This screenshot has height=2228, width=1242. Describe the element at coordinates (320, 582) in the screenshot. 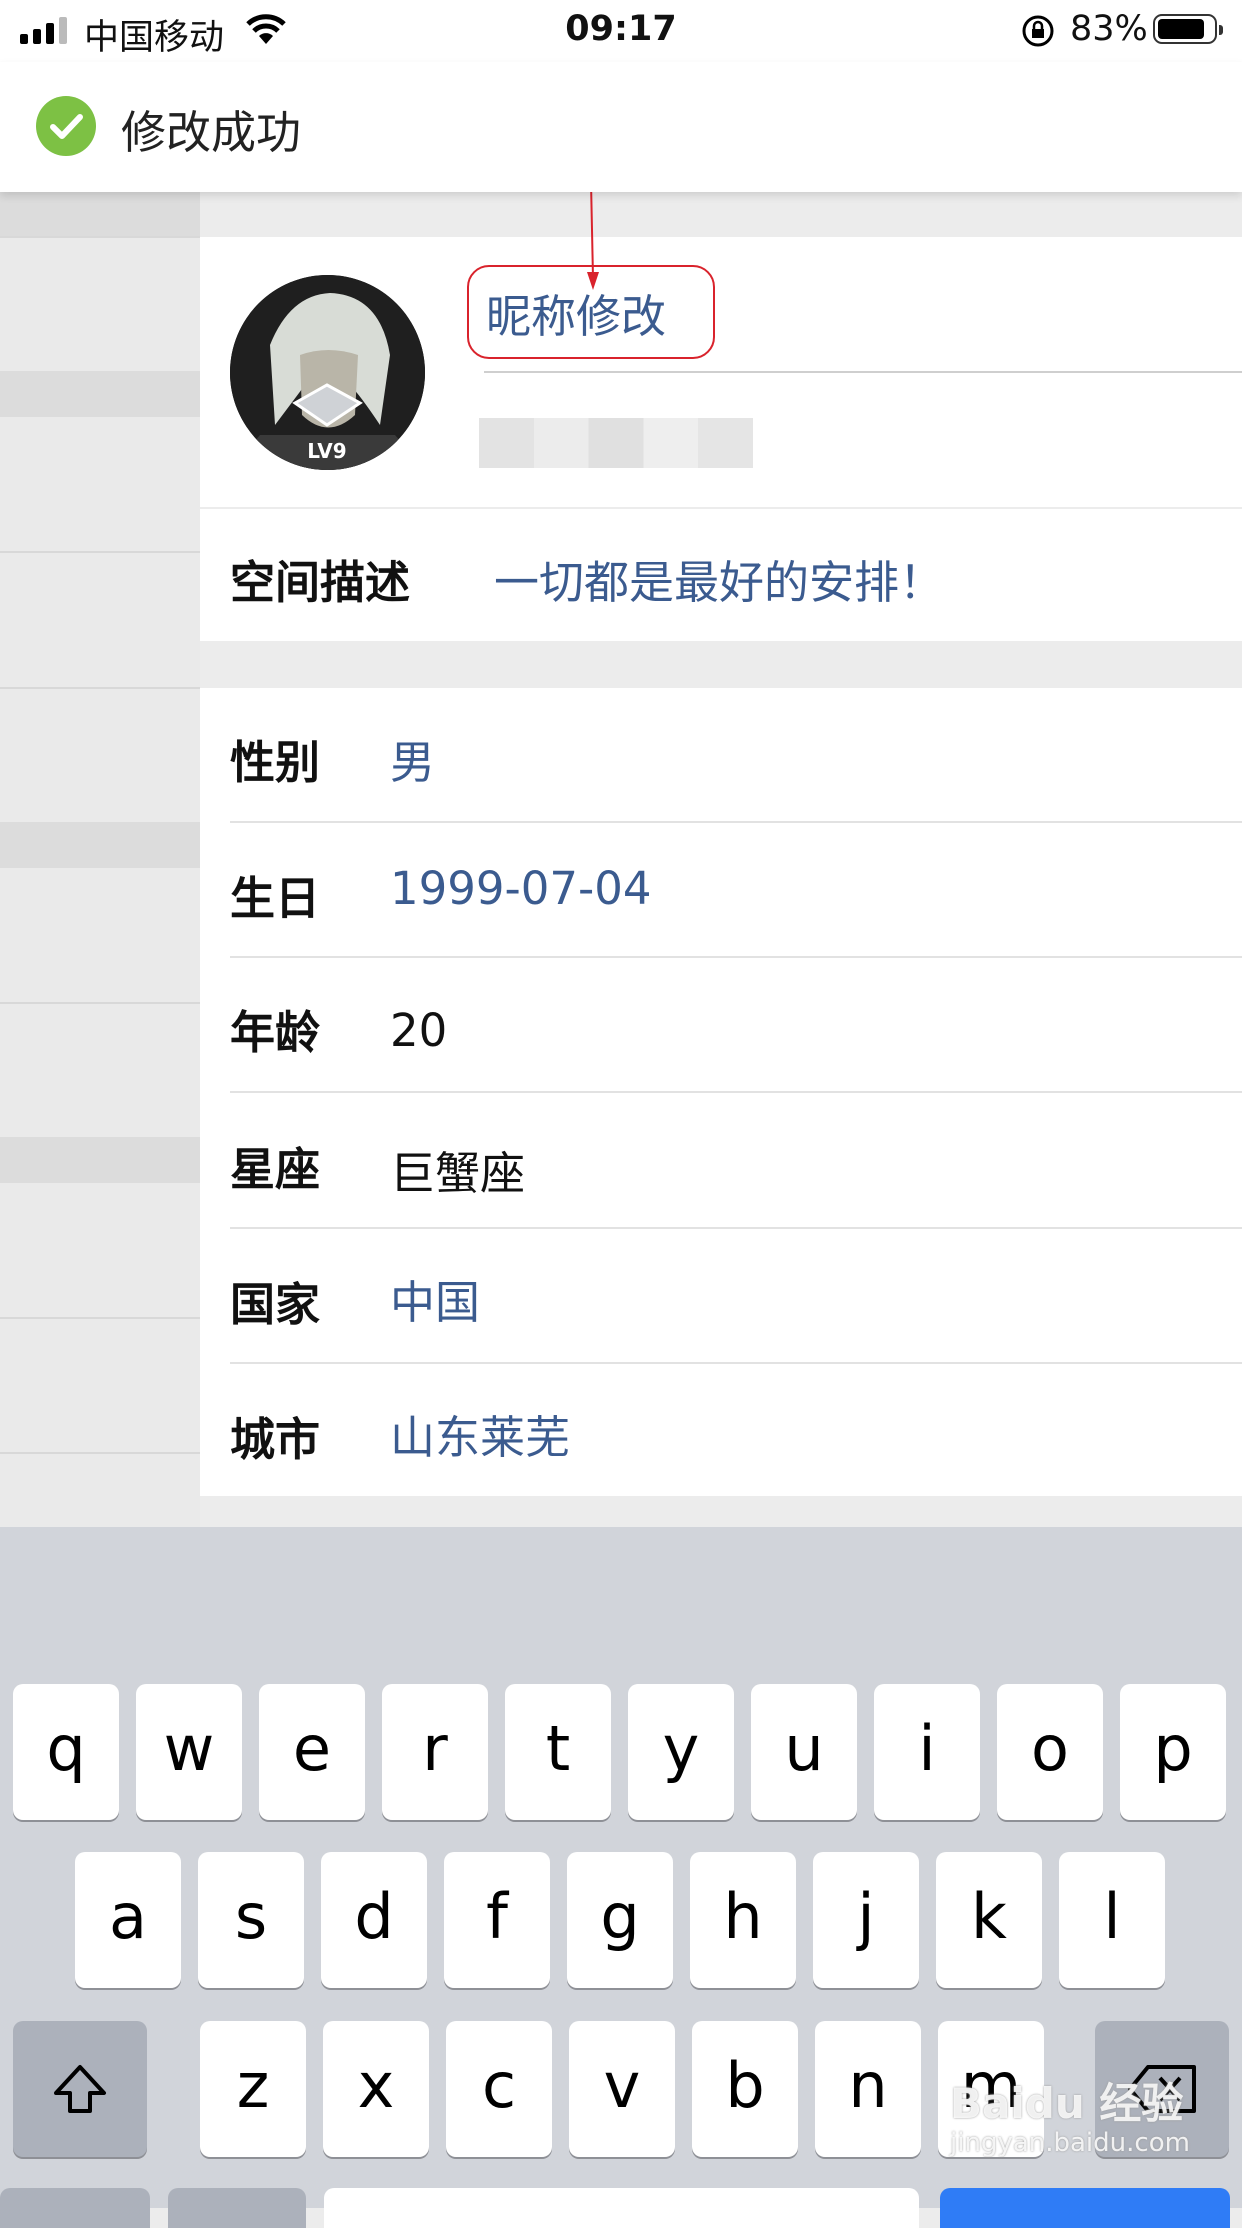

I see `space-description-label: 空间描述` at that location.